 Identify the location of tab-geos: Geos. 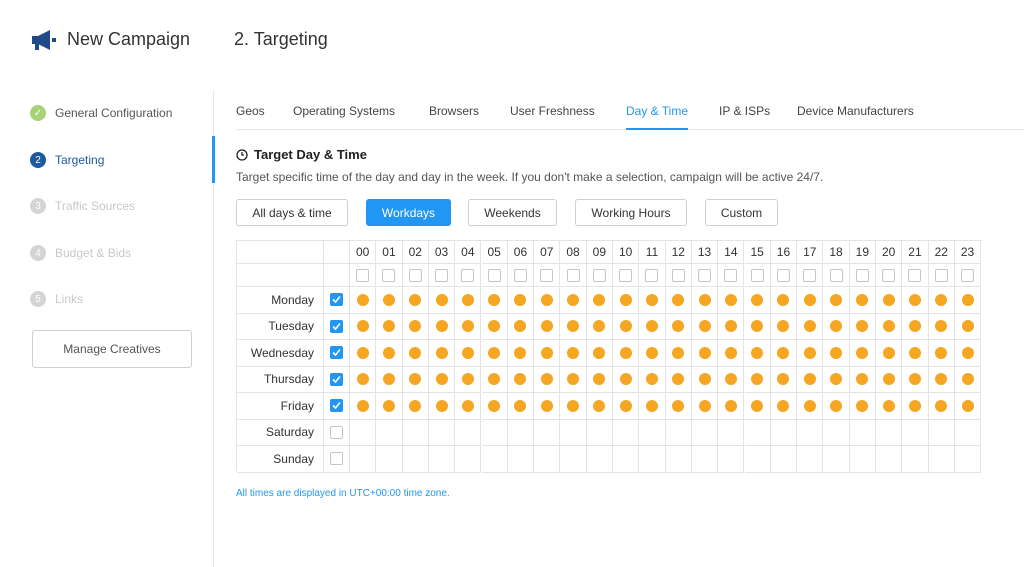
(250, 117).